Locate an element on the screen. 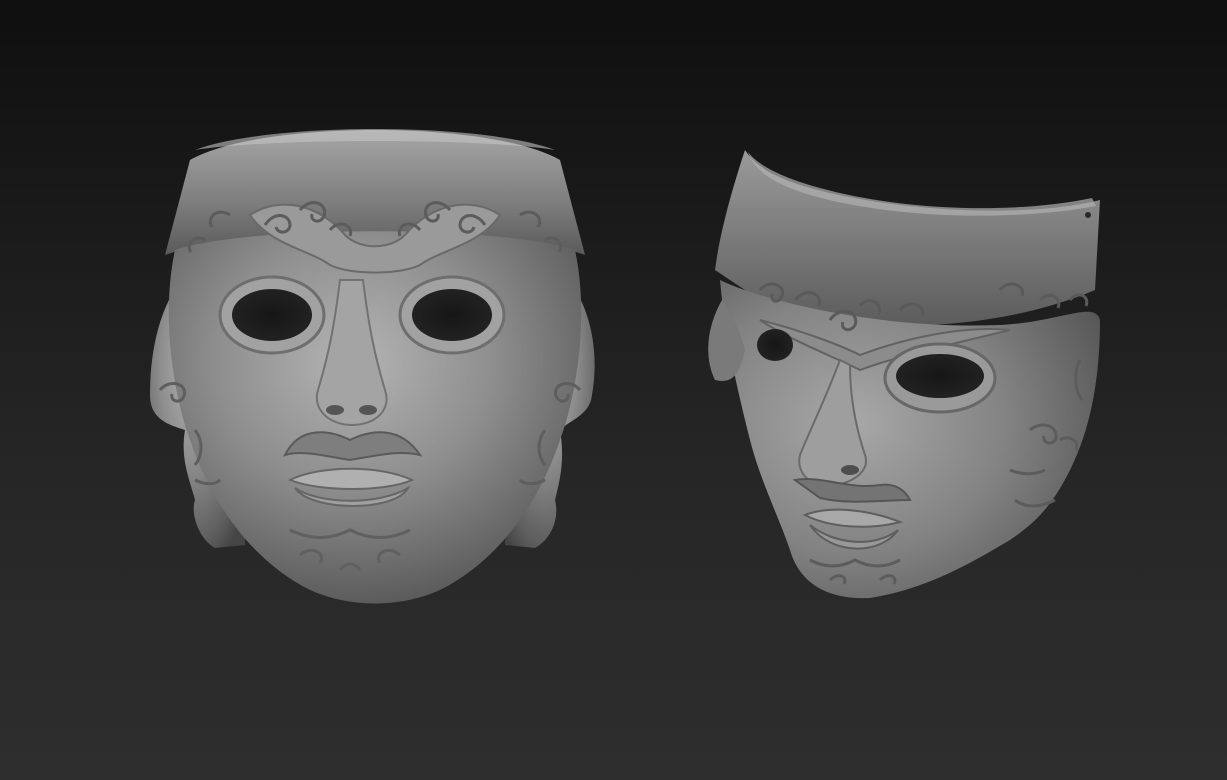 This screenshot has height=780, width=1227. side-left-eye-hole is located at coordinates (775, 345).